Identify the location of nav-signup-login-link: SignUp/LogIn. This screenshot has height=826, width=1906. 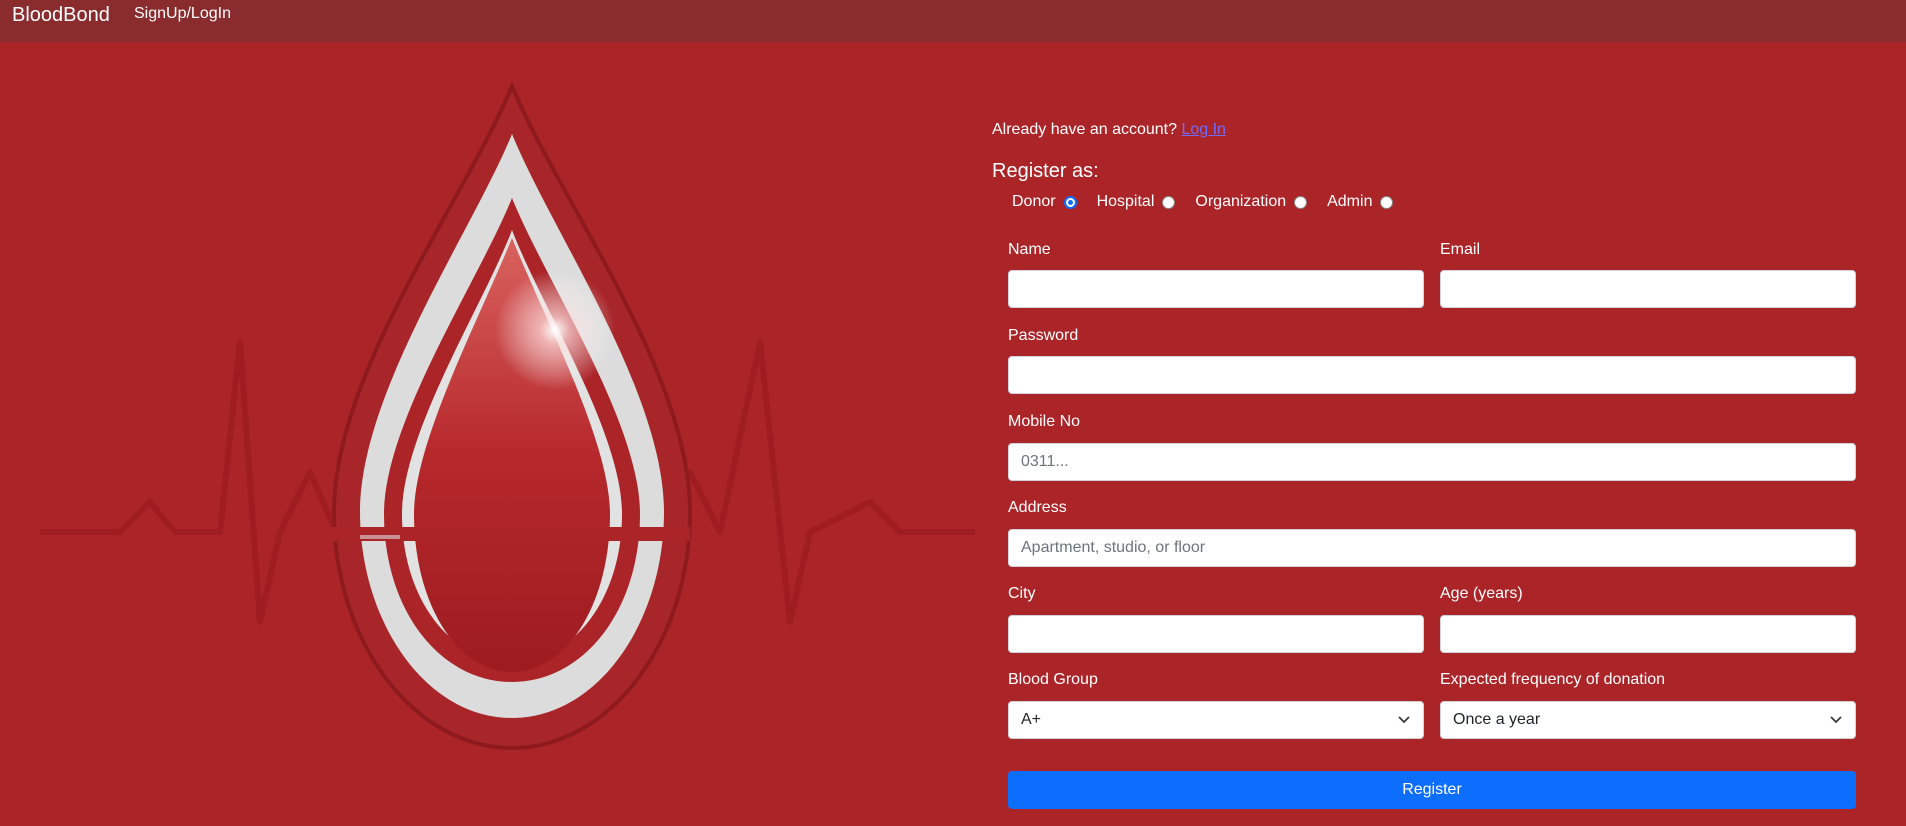
(182, 14).